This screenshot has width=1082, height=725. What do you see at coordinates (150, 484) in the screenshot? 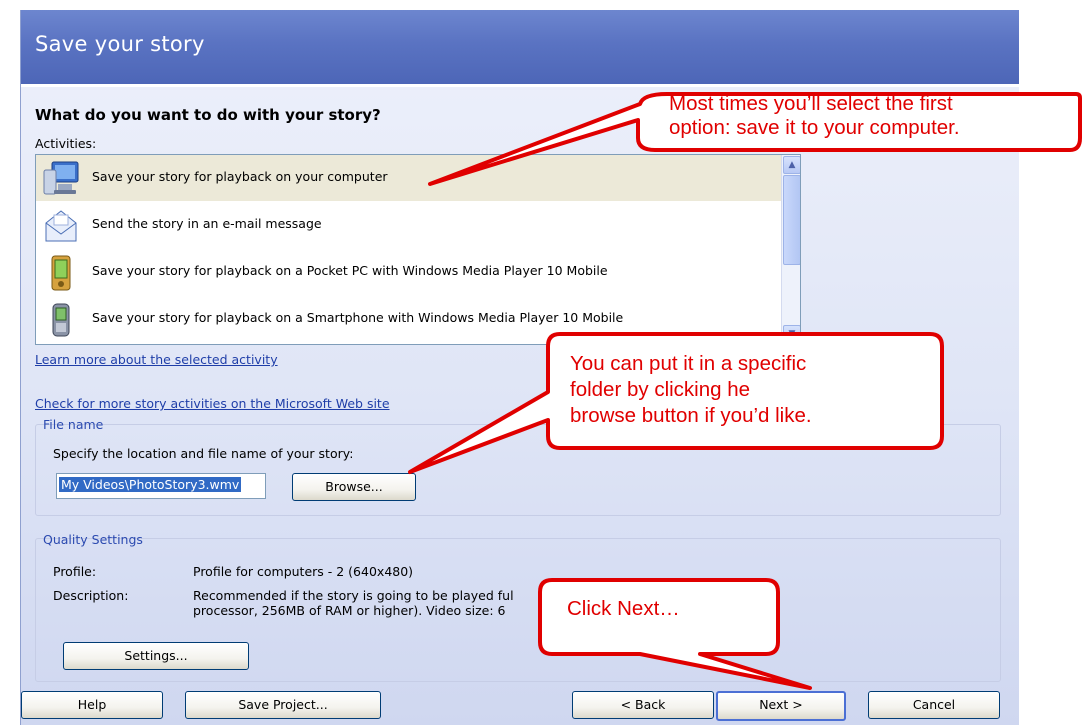
I see `file-path-value: My Videos\PhotoStory3.wmv` at bounding box center [150, 484].